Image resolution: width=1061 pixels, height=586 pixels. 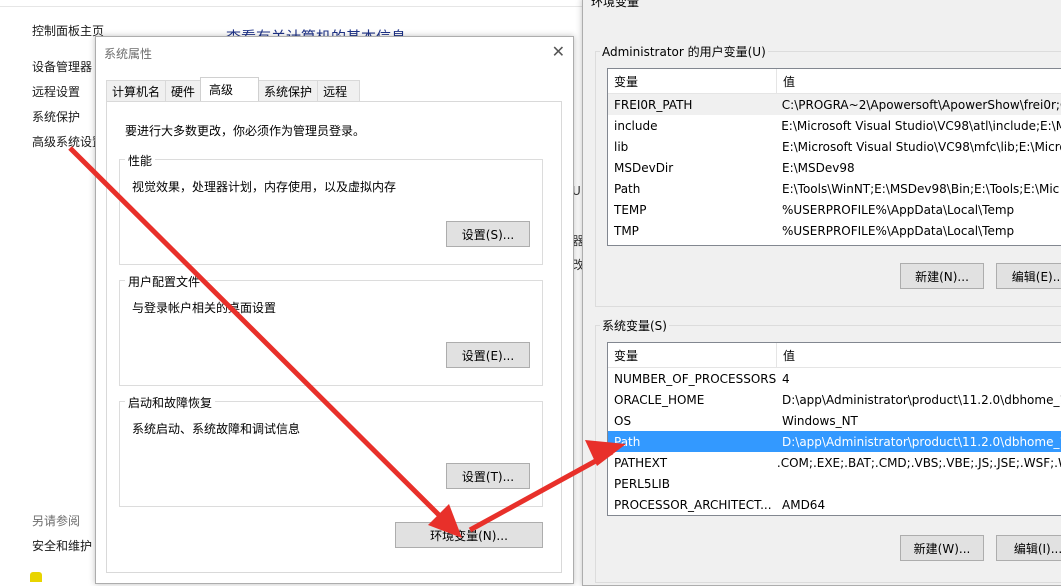 What do you see at coordinates (128, 54) in the screenshot?
I see `dialog-title: 系统属性` at bounding box center [128, 54].